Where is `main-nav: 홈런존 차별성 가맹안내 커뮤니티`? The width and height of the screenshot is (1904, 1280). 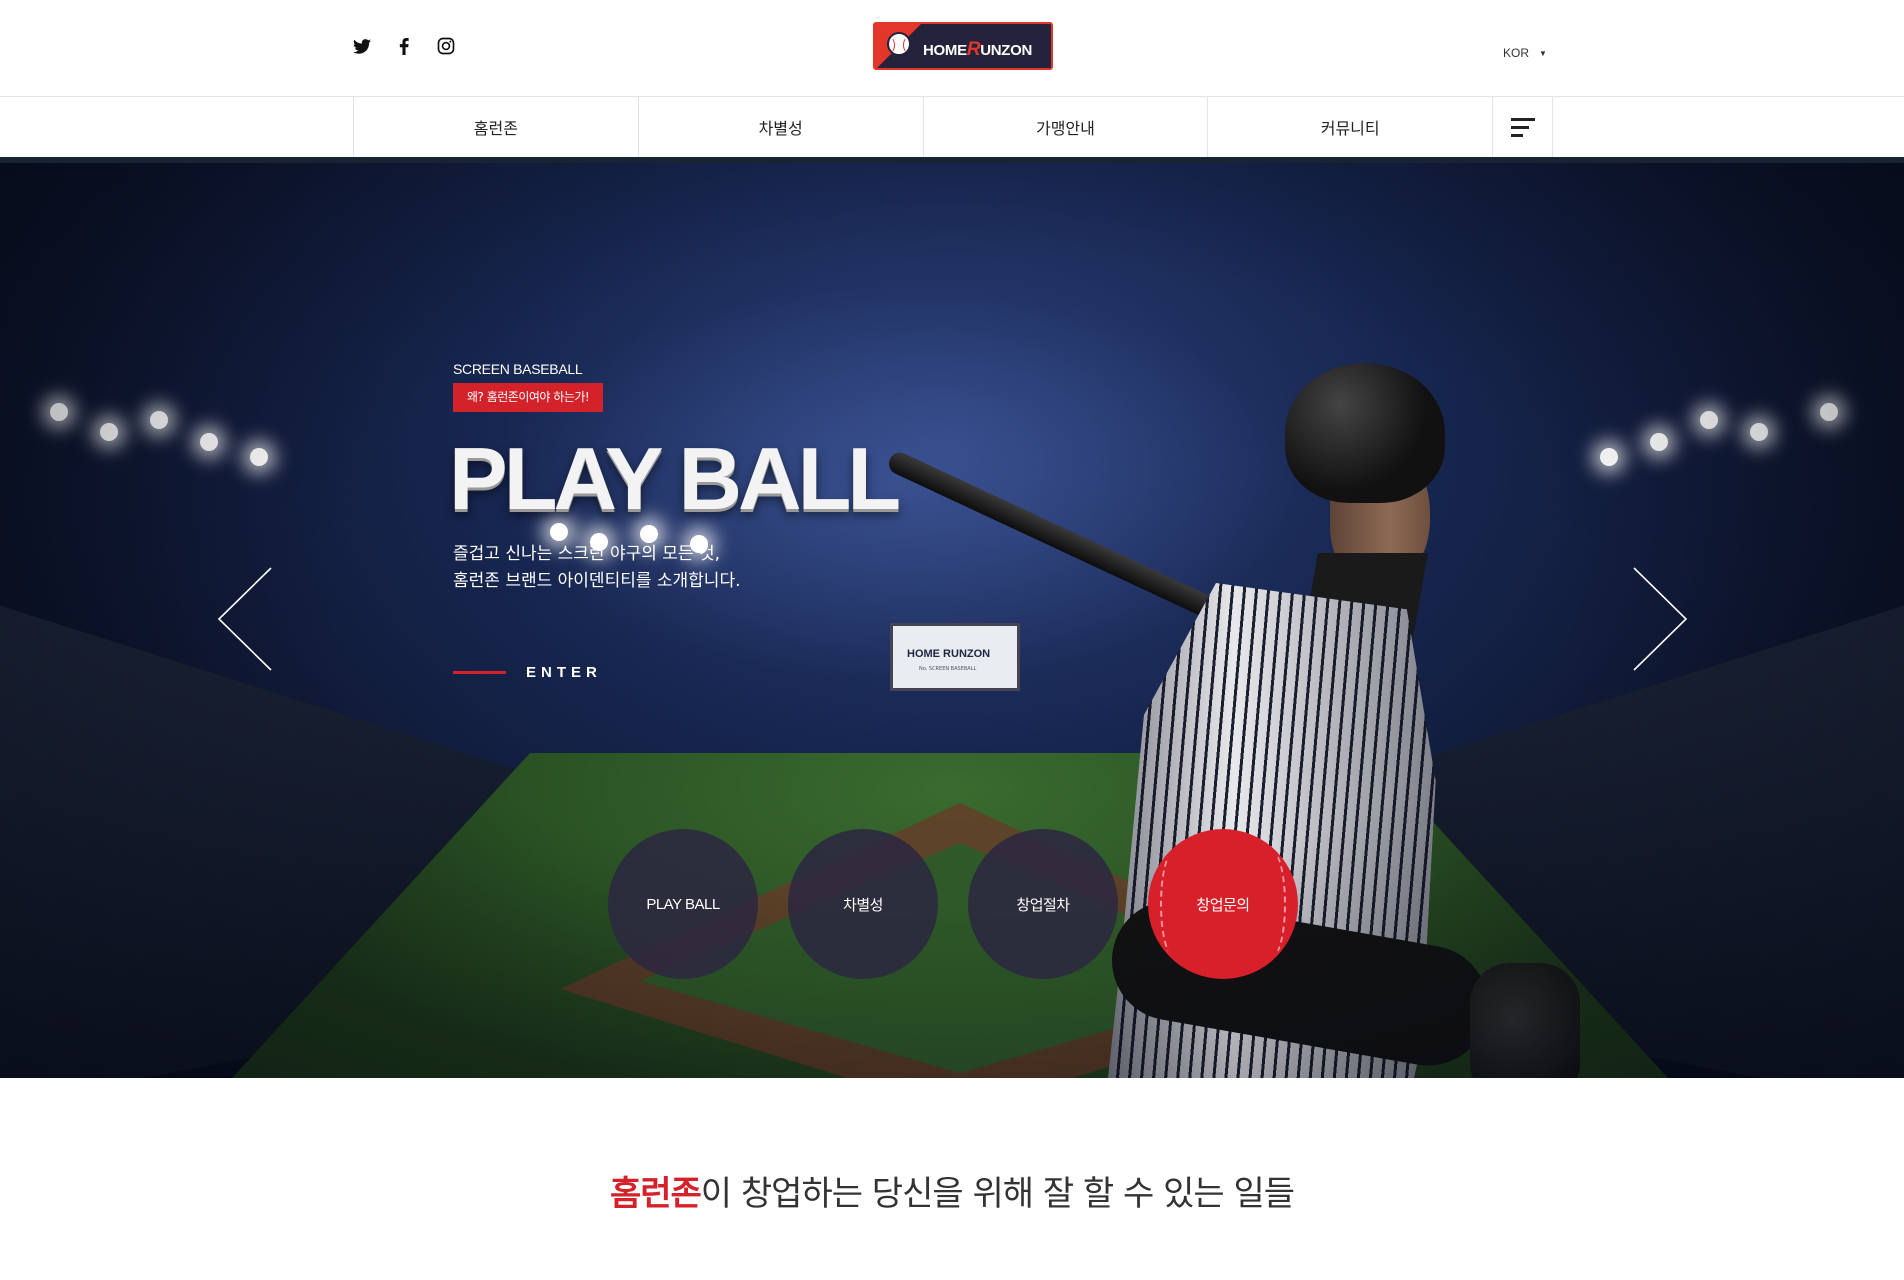
main-nav: 홈런존 차별성 가맹안내 커뮤니티 is located at coordinates (953, 127).